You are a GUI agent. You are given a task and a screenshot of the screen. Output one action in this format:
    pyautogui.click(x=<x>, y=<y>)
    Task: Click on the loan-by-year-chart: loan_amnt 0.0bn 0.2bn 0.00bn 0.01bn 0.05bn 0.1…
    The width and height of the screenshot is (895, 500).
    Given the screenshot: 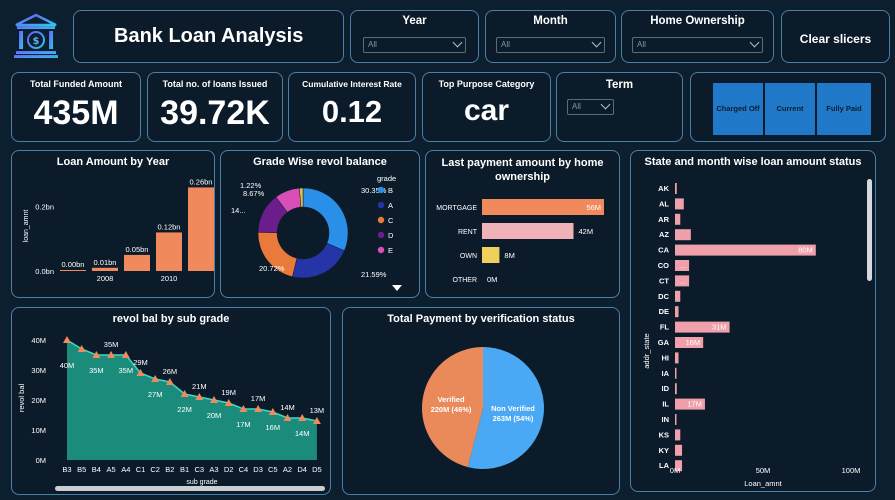 What is the action you would take?
    pyautogui.click(x=118, y=230)
    